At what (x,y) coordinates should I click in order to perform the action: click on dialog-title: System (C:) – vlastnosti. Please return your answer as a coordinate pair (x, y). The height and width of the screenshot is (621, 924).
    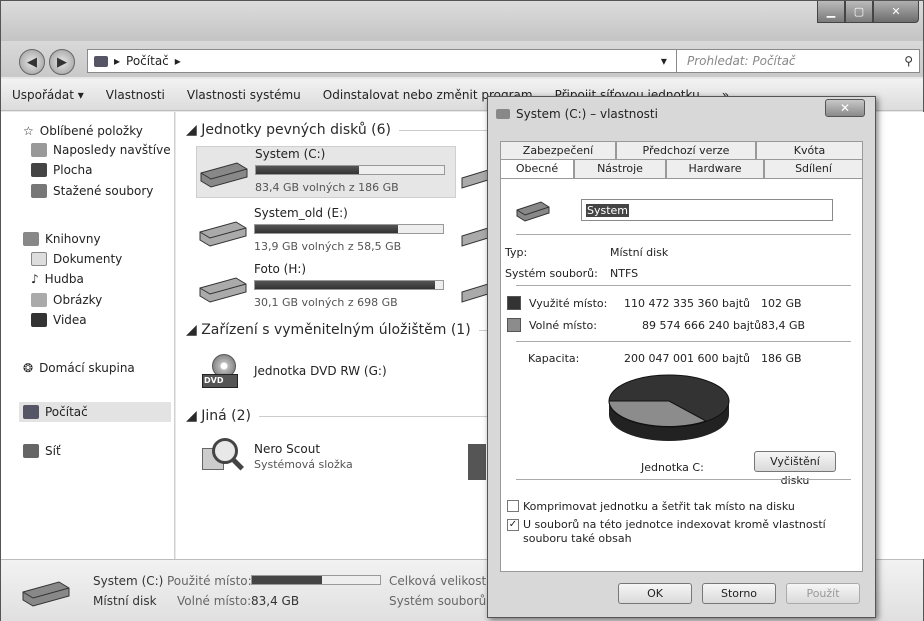
    Looking at the image, I should click on (577, 114).